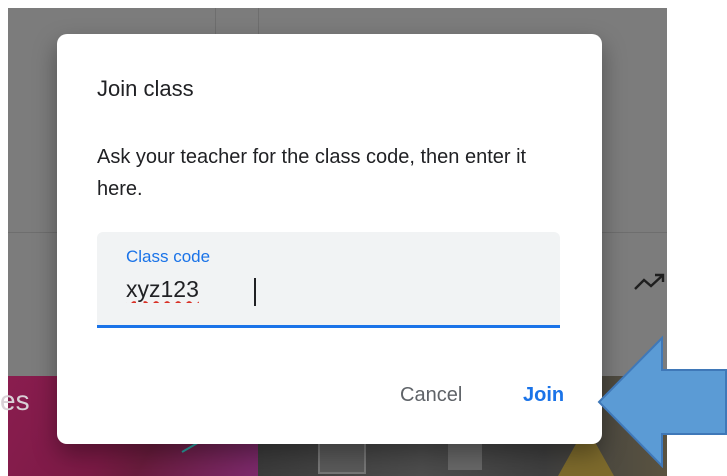 Image resolution: width=727 pixels, height=476 pixels. Describe the element at coordinates (15, 400) in the screenshot. I see `background-card-text: es` at that location.